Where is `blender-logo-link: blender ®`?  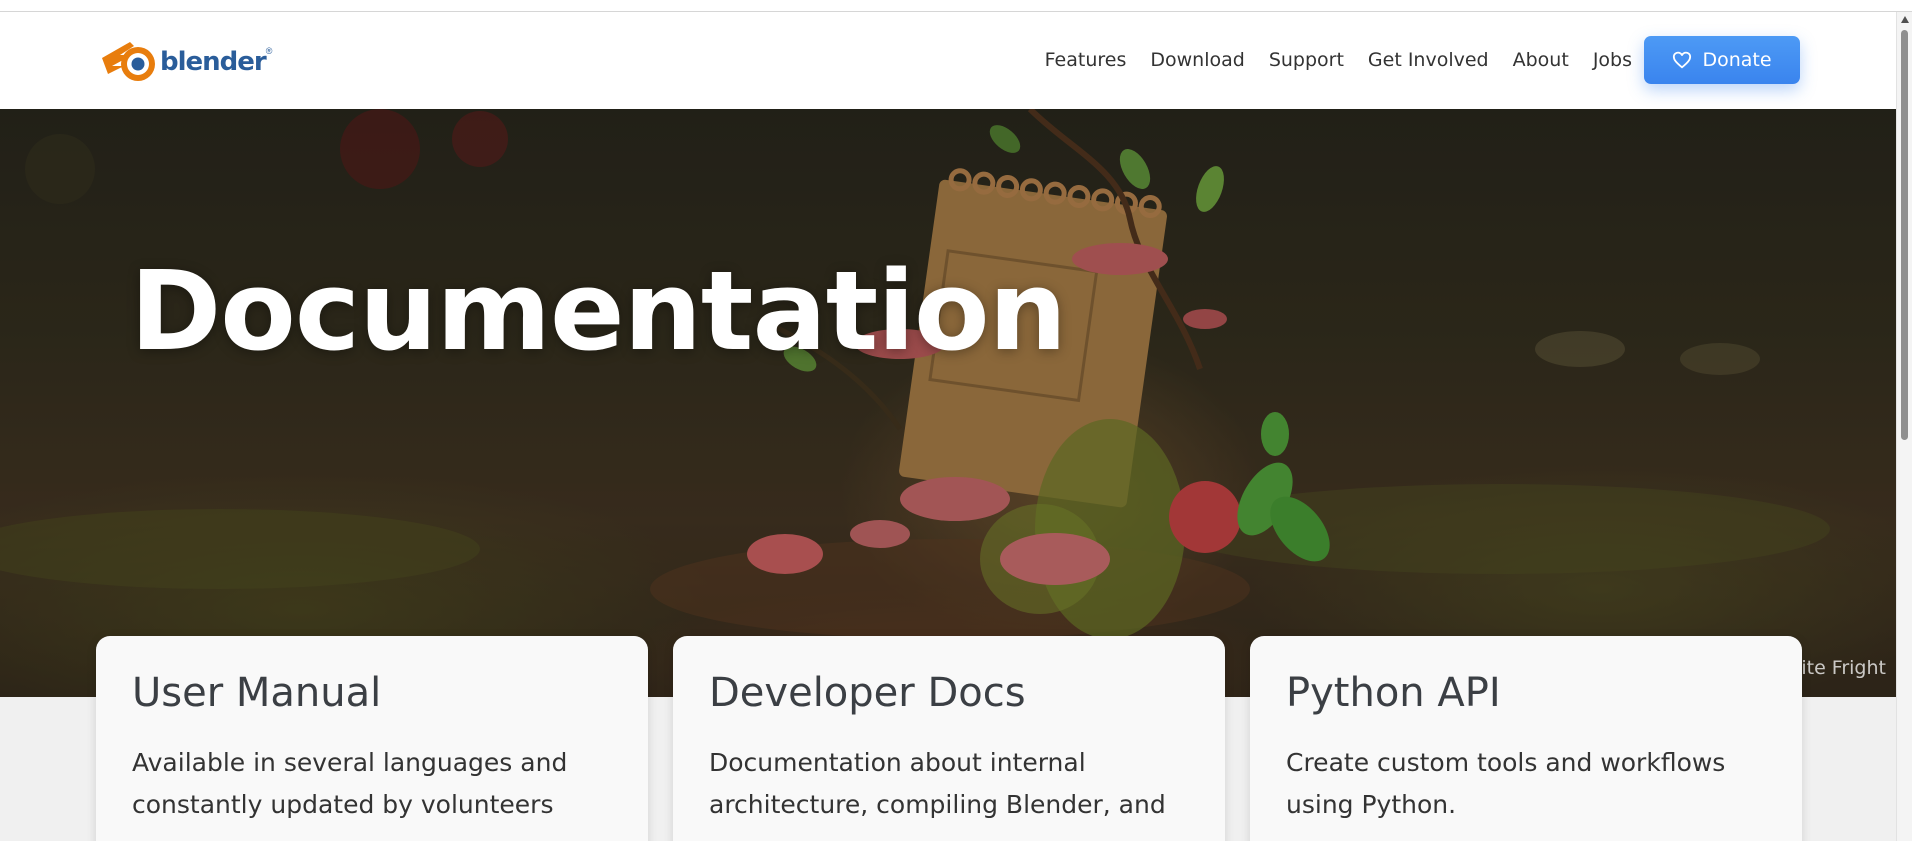 blender-logo-link: blender ® is located at coordinates (186, 61).